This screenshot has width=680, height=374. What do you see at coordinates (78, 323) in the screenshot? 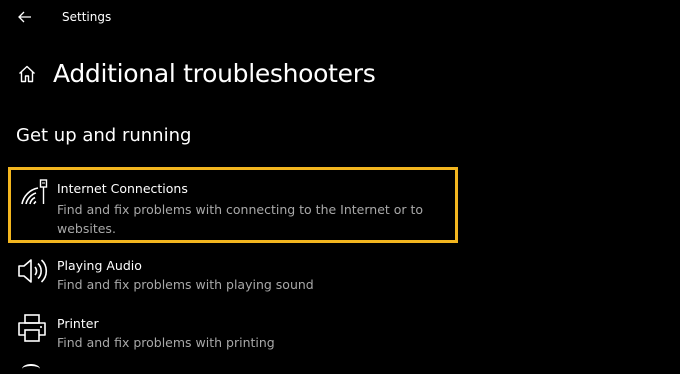
I see `item-name: Printer` at bounding box center [78, 323].